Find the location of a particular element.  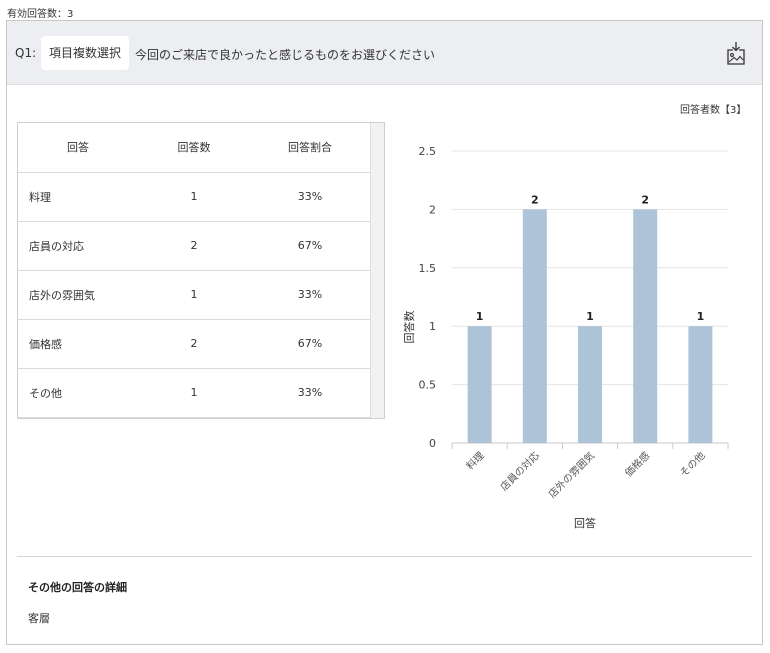

y-tick-label: 1 is located at coordinates (432, 326).